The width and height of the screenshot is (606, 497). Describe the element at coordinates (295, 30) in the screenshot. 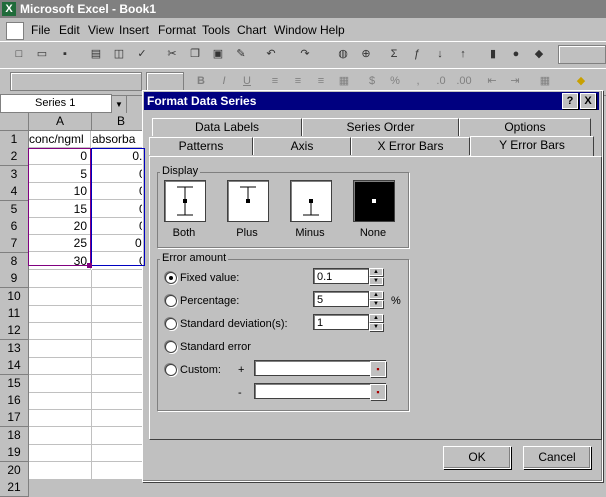

I see `menu-window: Window` at that location.